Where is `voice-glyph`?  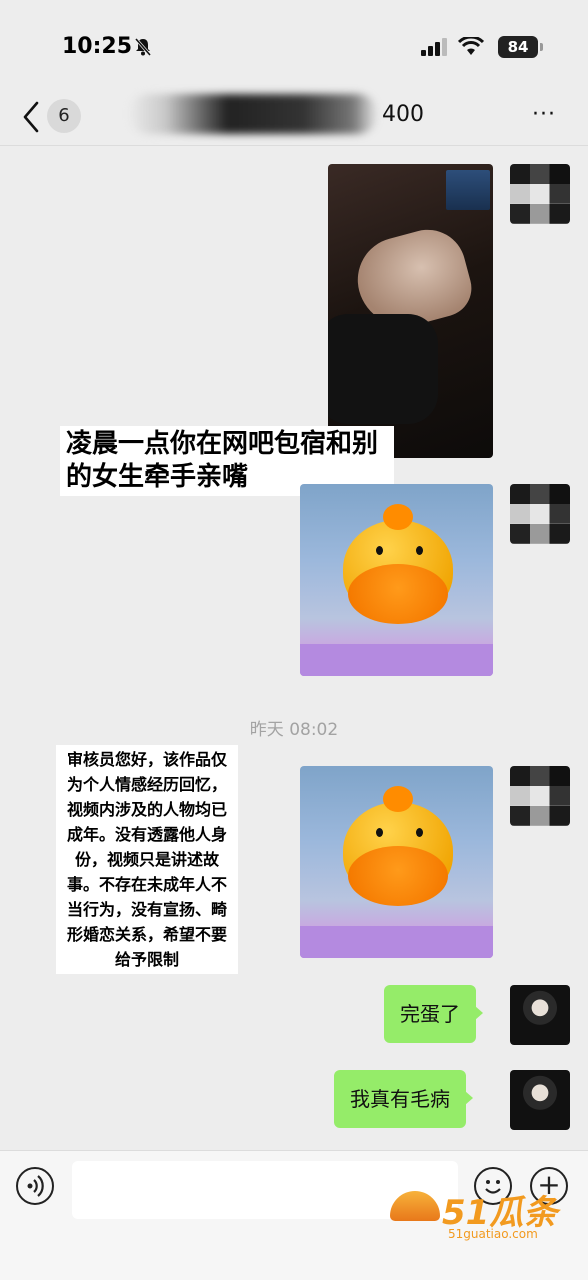
voice-glyph is located at coordinates (35, 1186).